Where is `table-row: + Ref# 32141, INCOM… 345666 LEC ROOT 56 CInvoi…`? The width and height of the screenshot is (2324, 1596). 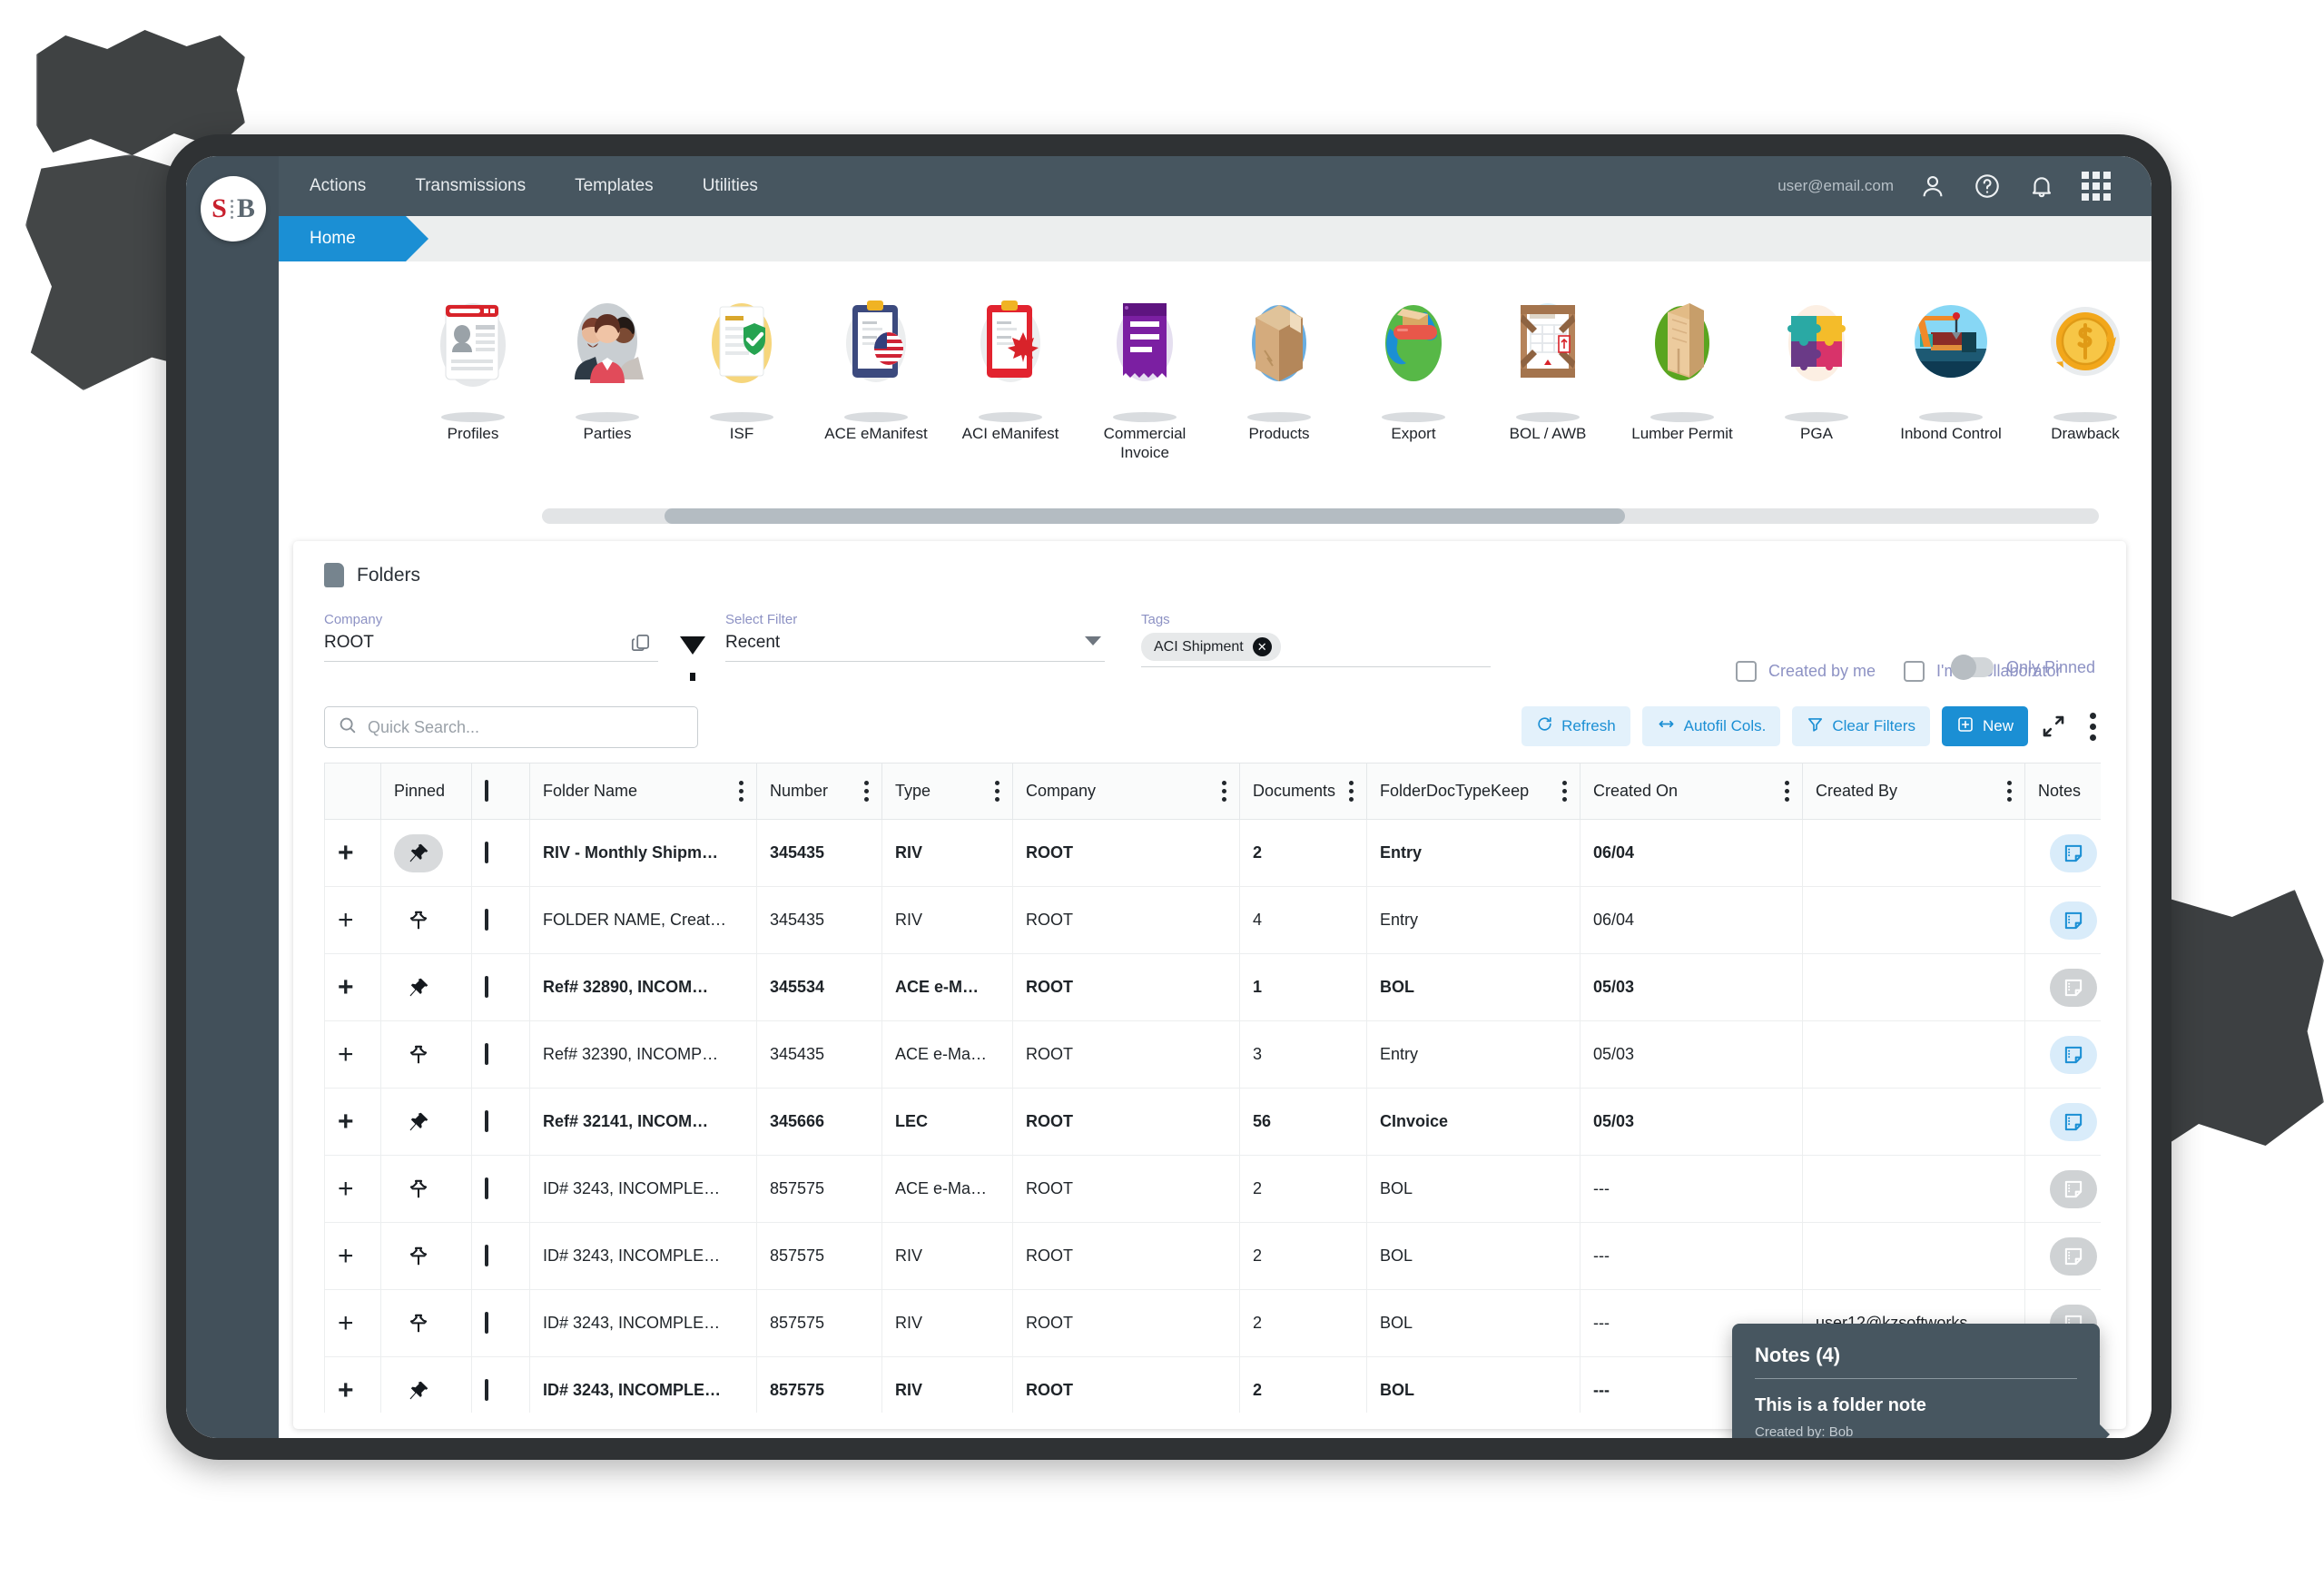
table-row: + Ref# 32141, INCOM… 345666 LEC ROOT 56 CInvoi… is located at coordinates (1212, 1122).